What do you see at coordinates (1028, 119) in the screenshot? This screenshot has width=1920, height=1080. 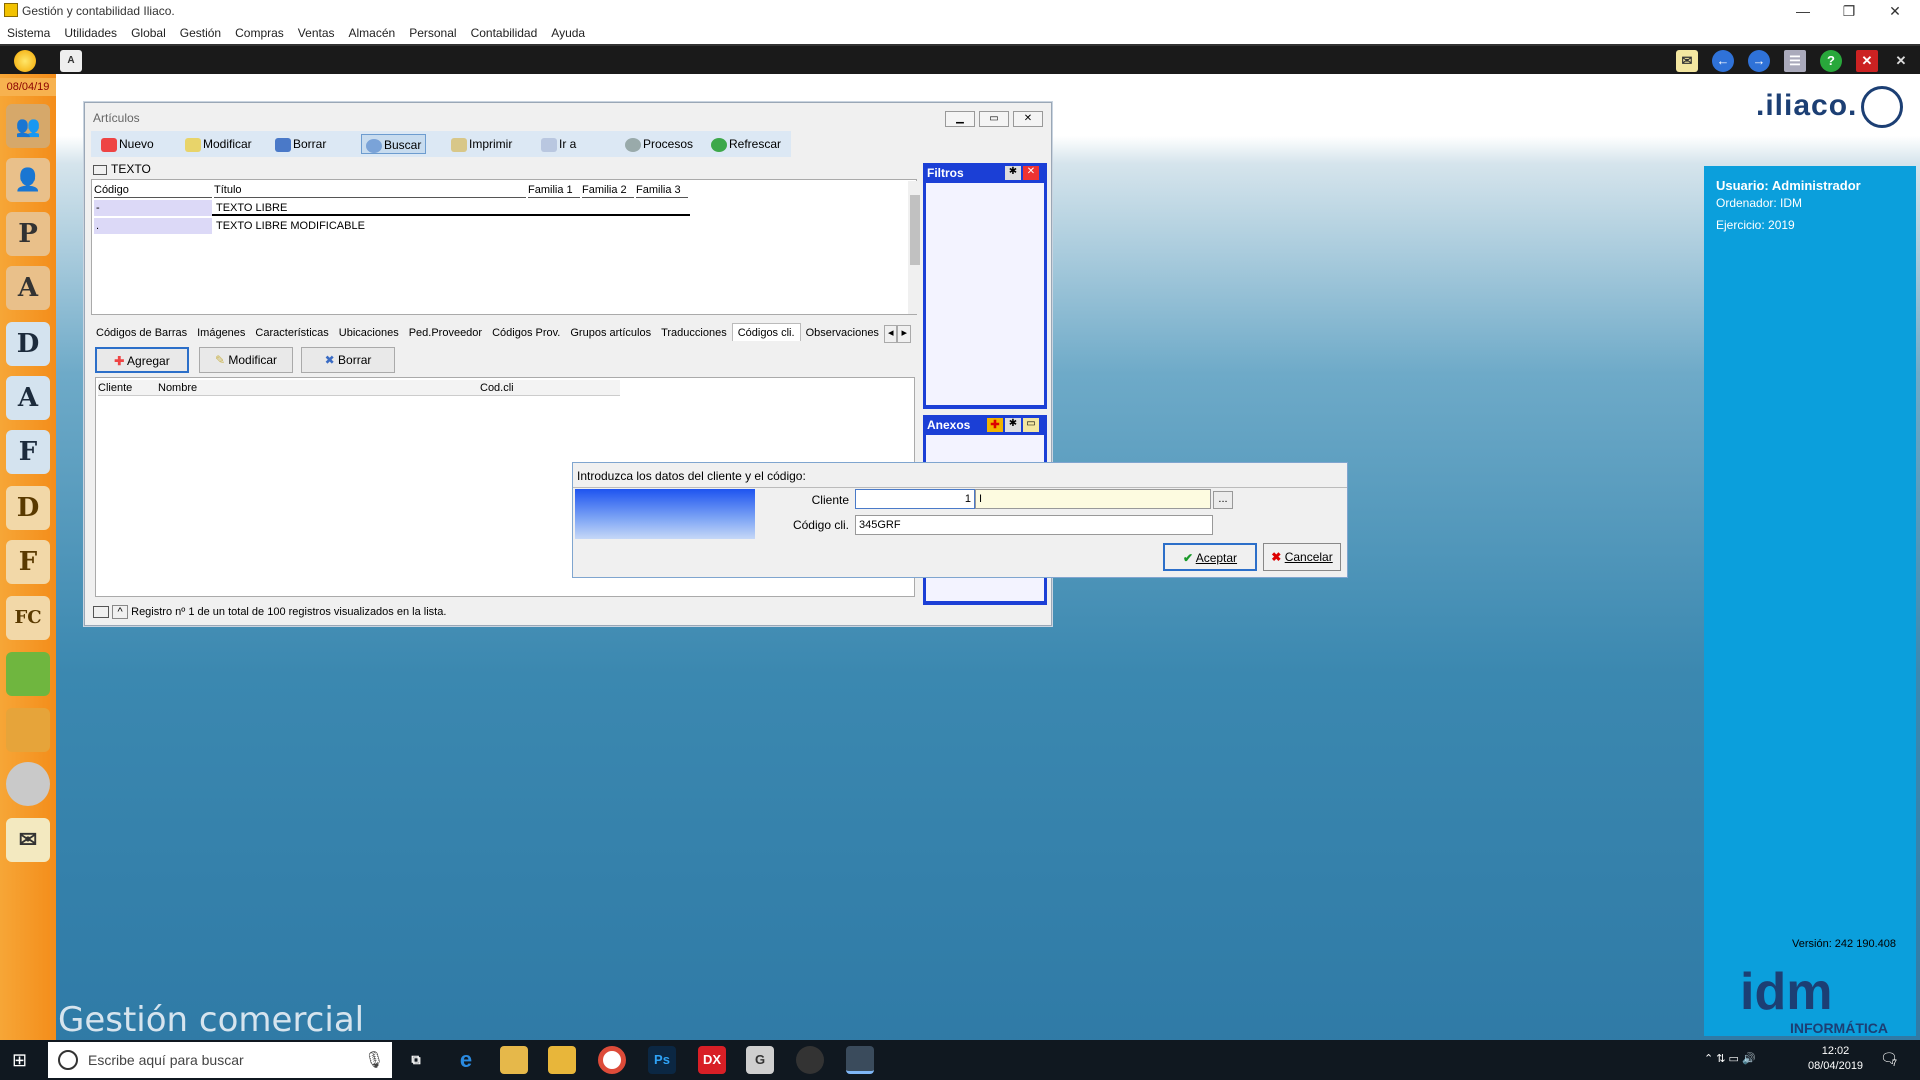 I see `win-close-button: ✕` at bounding box center [1028, 119].